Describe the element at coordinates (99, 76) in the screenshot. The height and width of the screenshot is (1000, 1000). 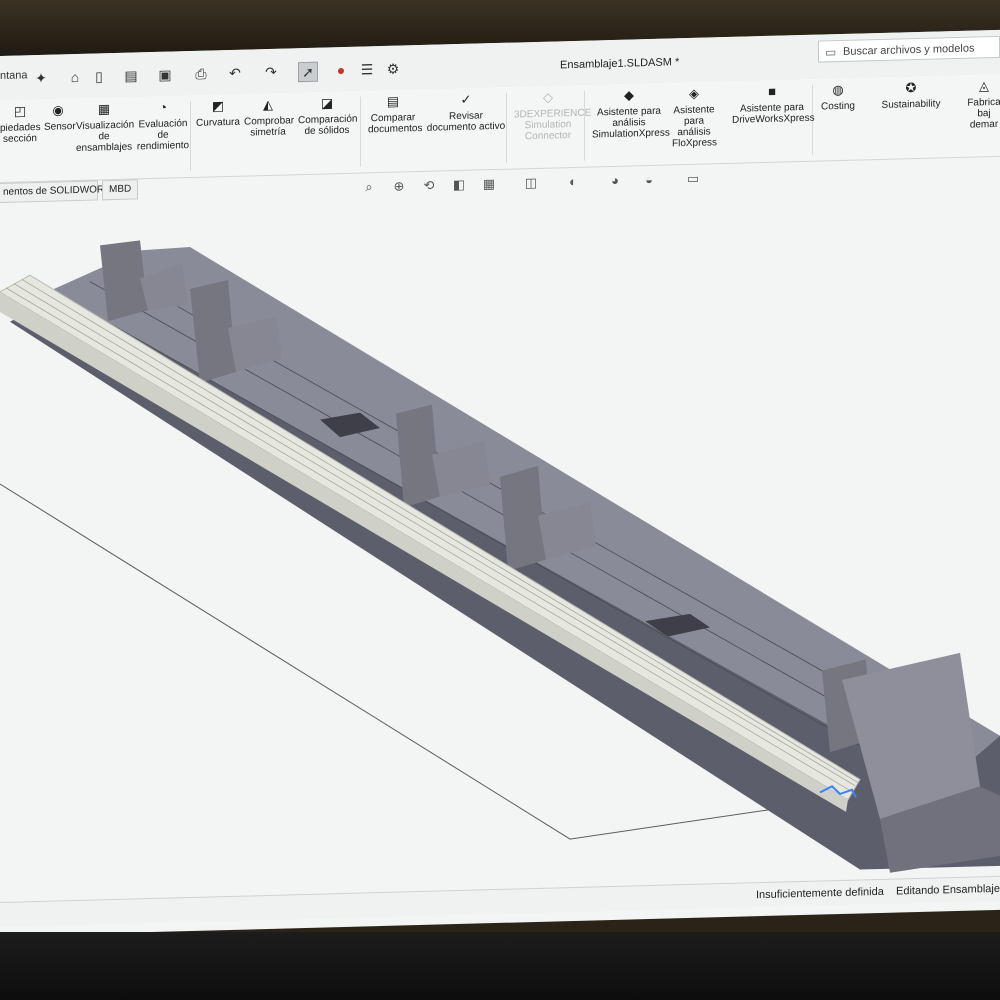
I see `new-document-icon: ▯` at that location.